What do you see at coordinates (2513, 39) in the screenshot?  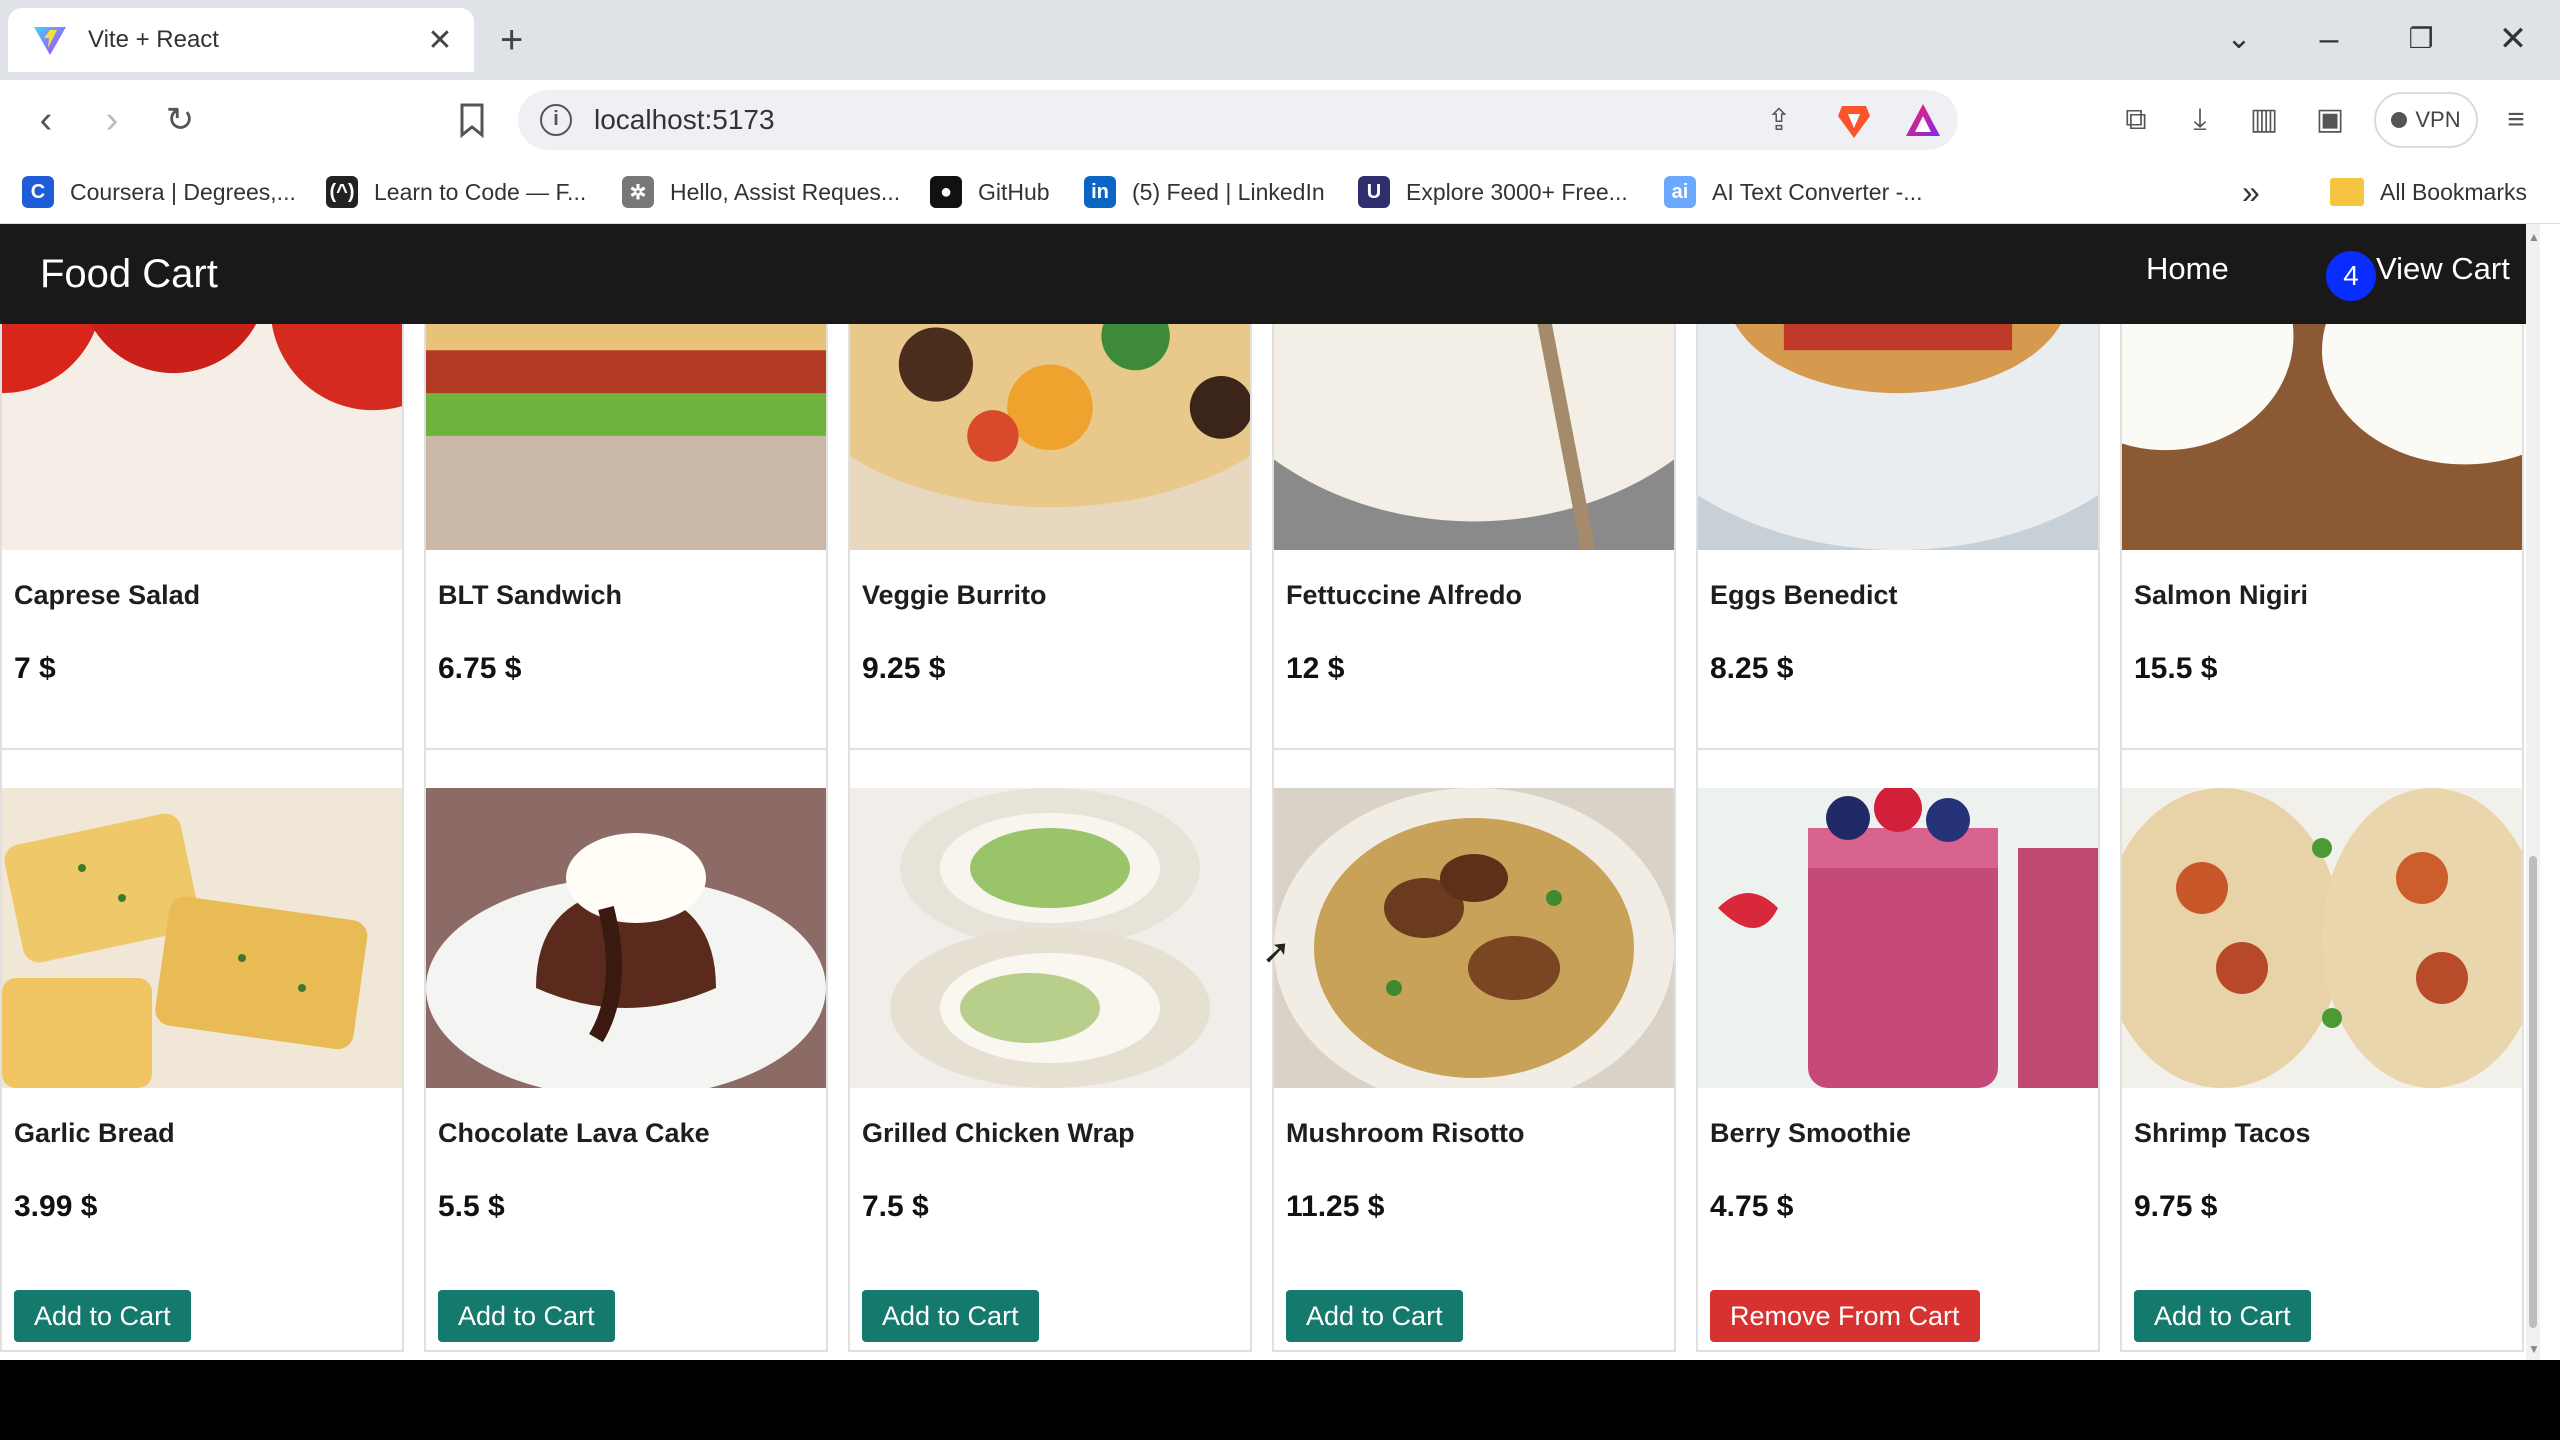 I see `window-close-icon: ✕` at bounding box center [2513, 39].